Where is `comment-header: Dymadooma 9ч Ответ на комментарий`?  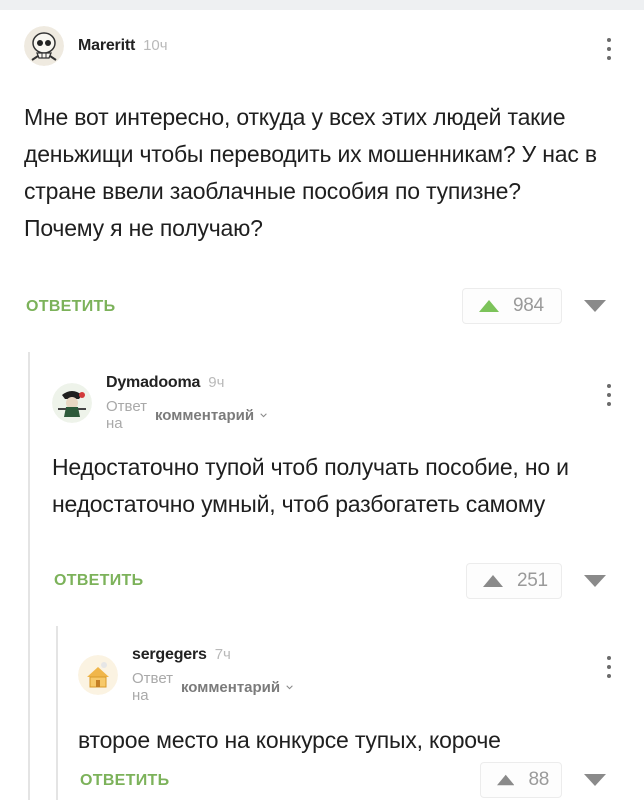 comment-header: Dymadooma 9ч Ответ на комментарий is located at coordinates (159, 403).